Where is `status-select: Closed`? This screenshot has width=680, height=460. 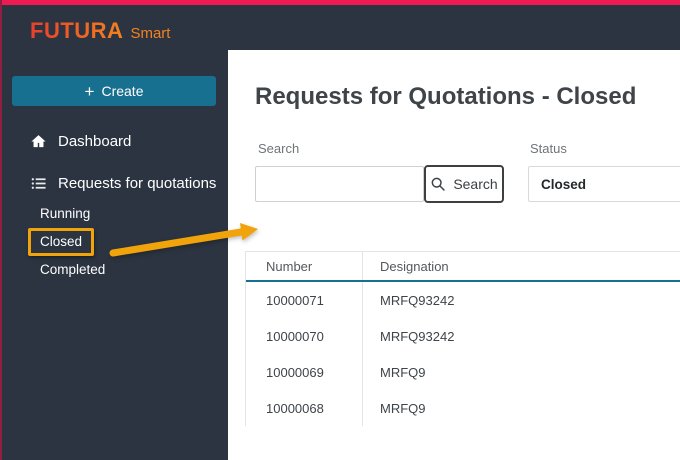 status-select: Closed is located at coordinates (604, 184).